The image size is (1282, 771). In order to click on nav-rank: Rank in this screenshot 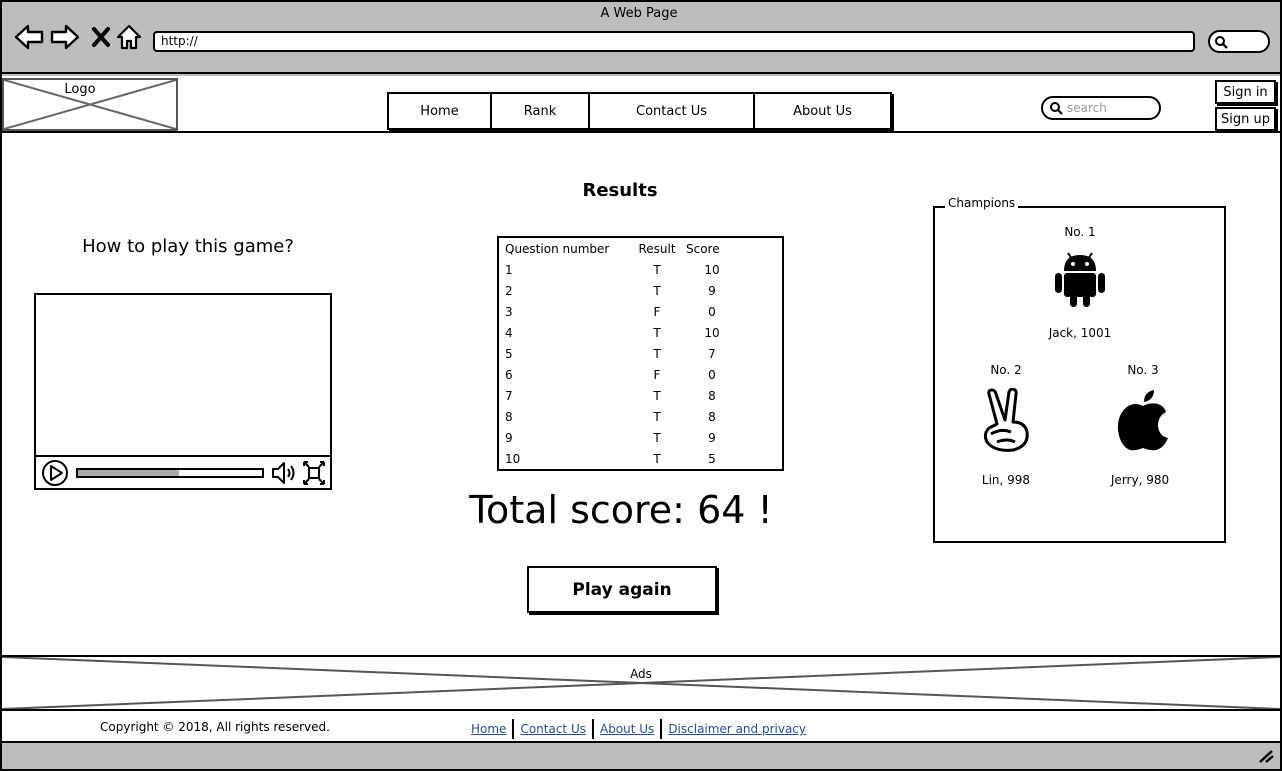, I will do `click(541, 111)`.